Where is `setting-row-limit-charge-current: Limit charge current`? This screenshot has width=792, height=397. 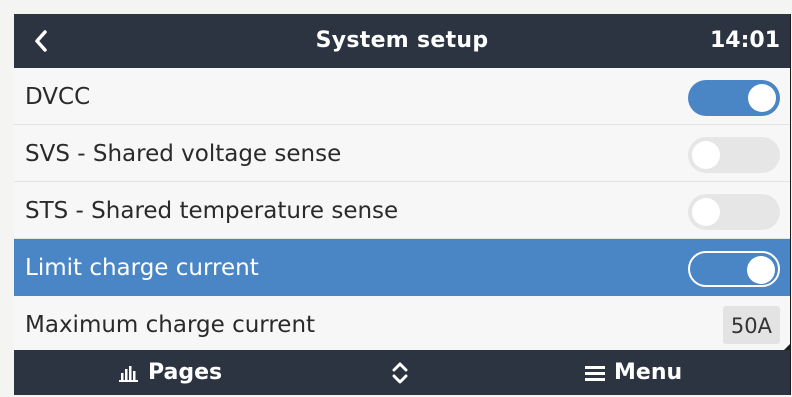 setting-row-limit-charge-current: Limit charge current is located at coordinates (402, 267).